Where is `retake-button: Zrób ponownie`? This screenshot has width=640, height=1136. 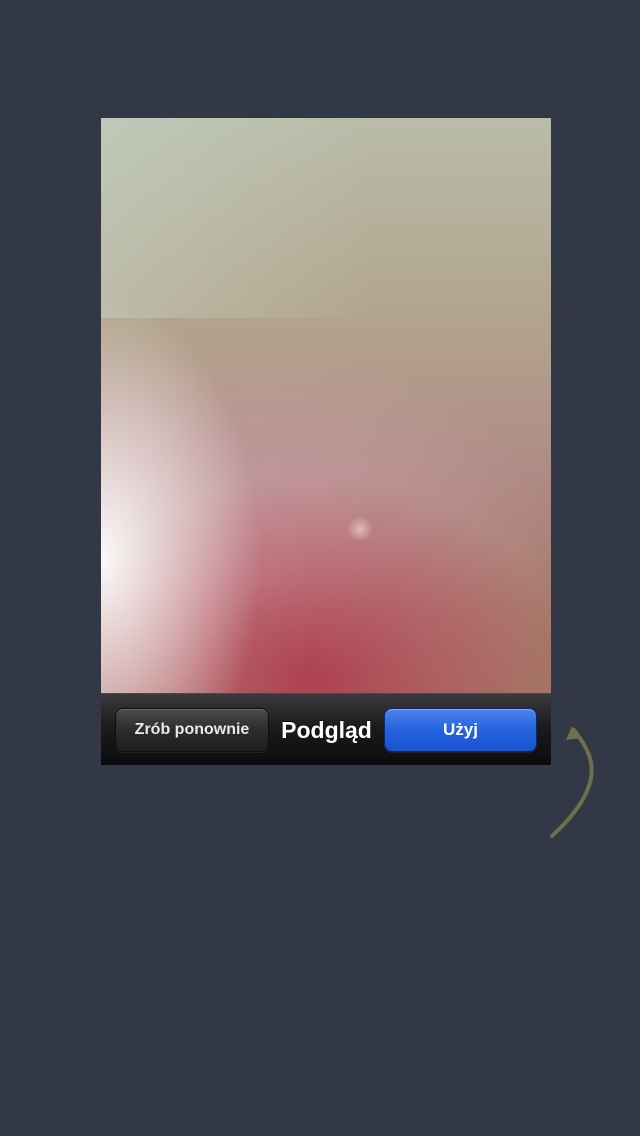 retake-button: Zrób ponownie is located at coordinates (192, 730).